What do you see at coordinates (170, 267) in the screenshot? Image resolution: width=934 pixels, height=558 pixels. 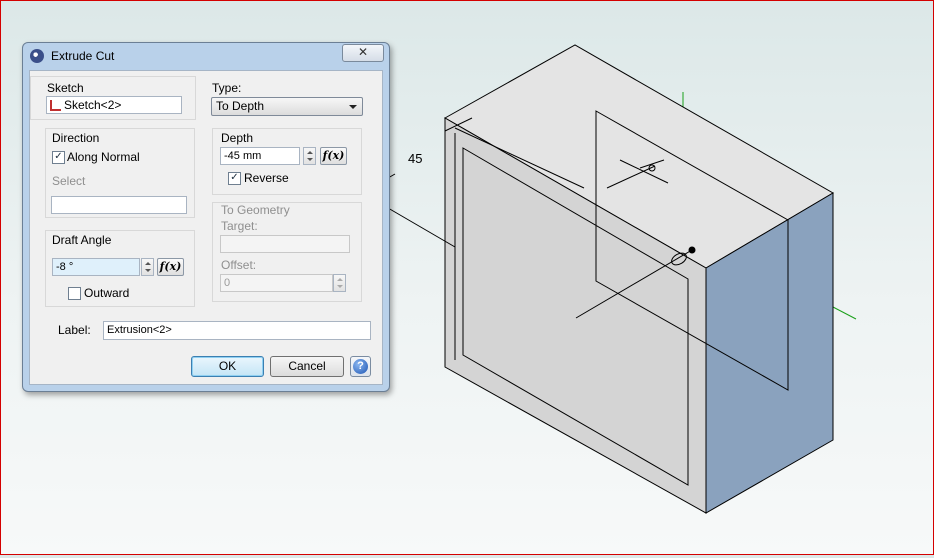 I see `draft-angle-fx-button: f(x)` at bounding box center [170, 267].